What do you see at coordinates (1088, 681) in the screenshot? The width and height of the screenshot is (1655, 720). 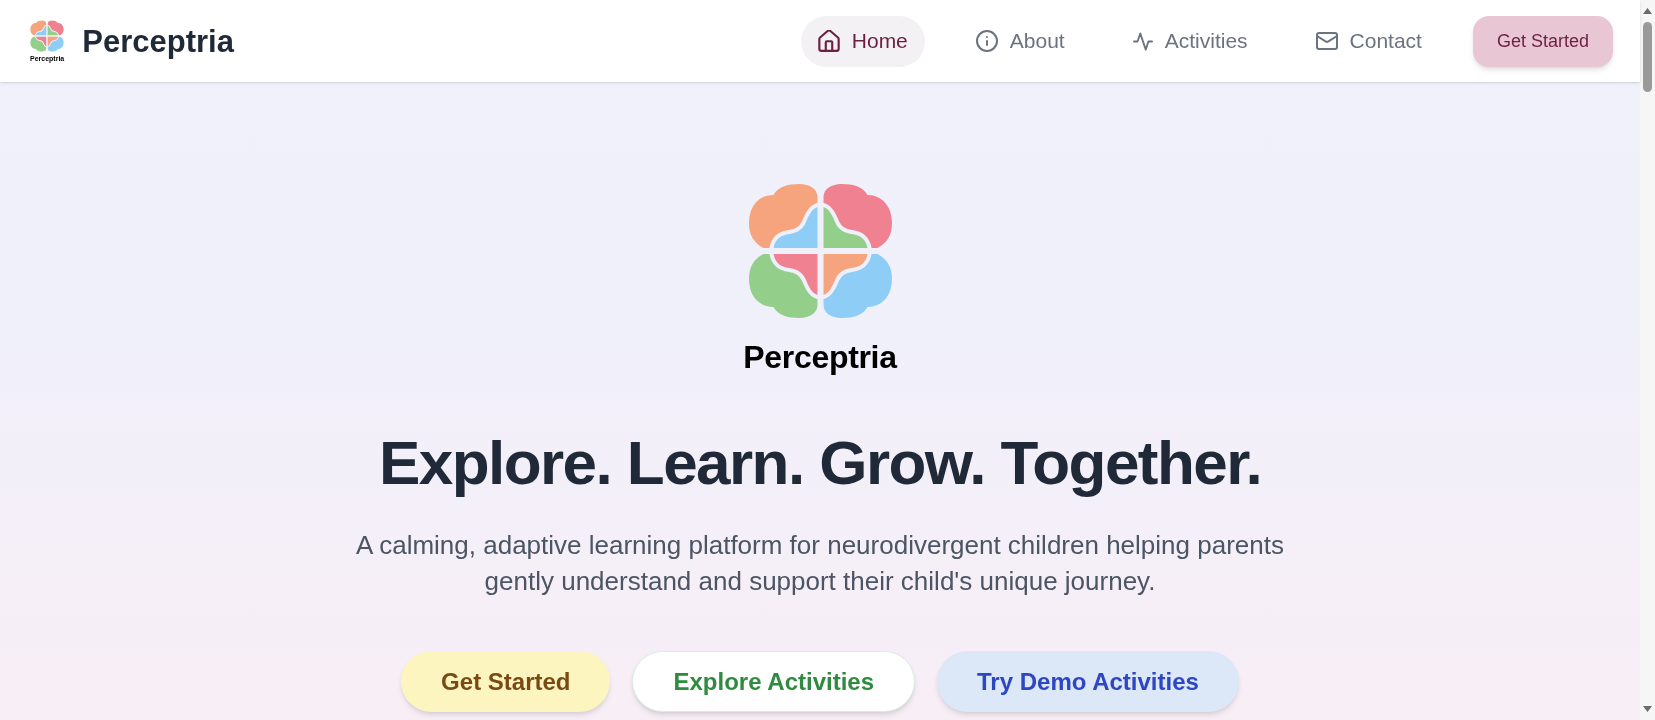 I see `try-demo-button: Try Demo Activities` at bounding box center [1088, 681].